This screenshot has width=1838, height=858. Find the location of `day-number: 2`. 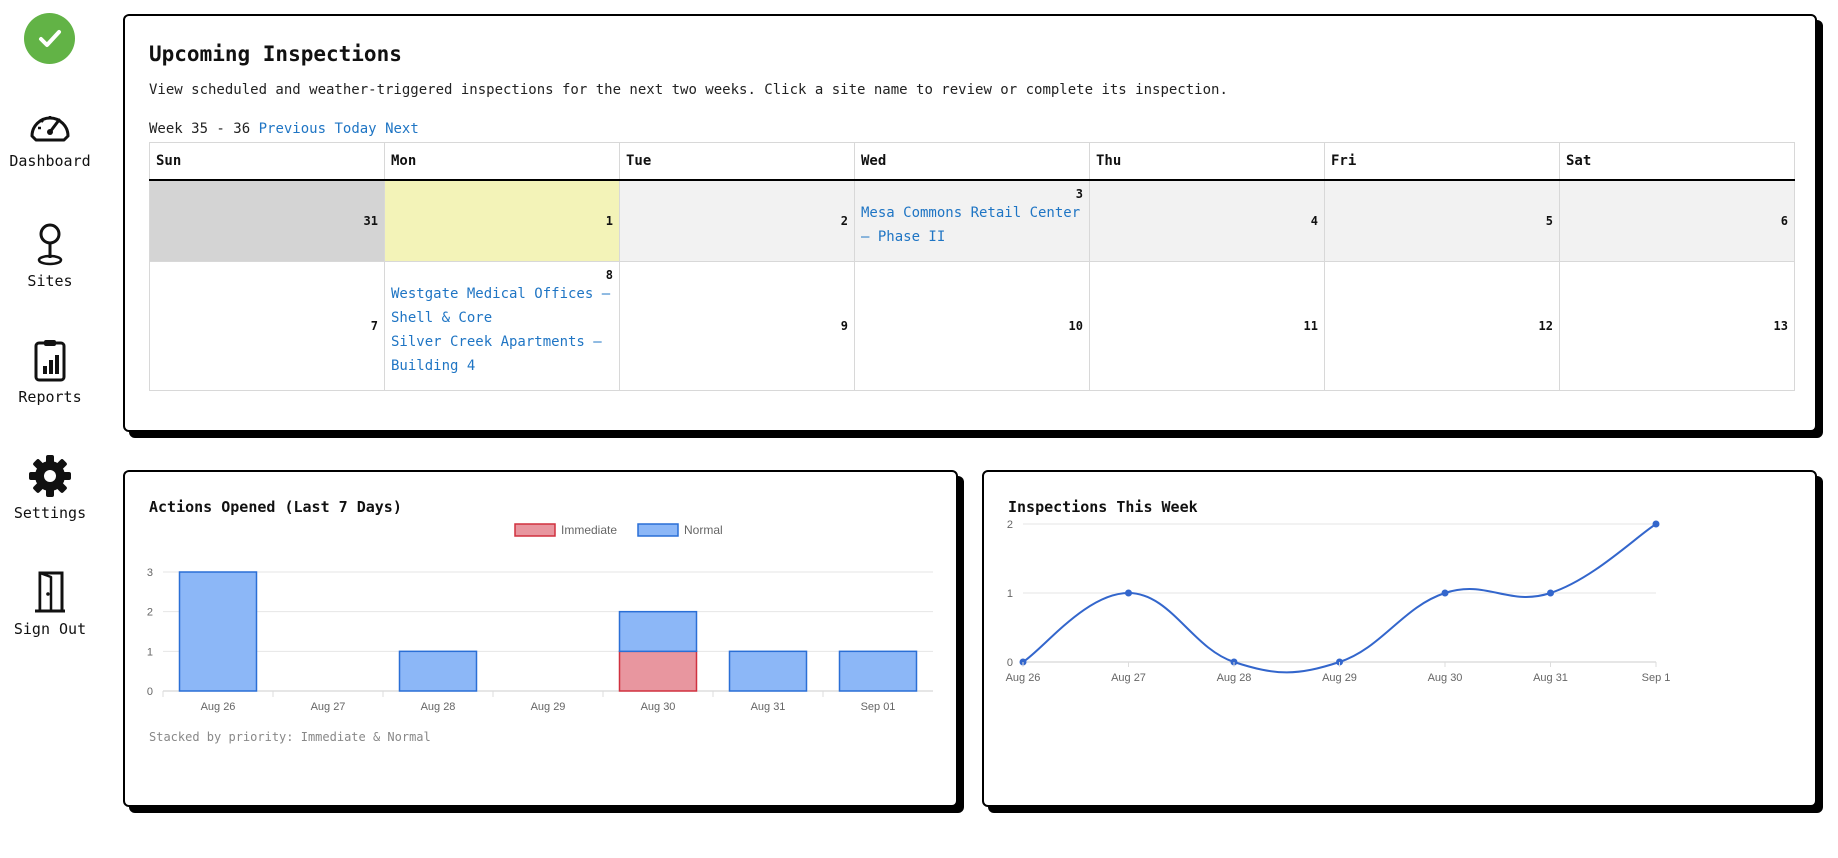

day-number: 2 is located at coordinates (844, 221).